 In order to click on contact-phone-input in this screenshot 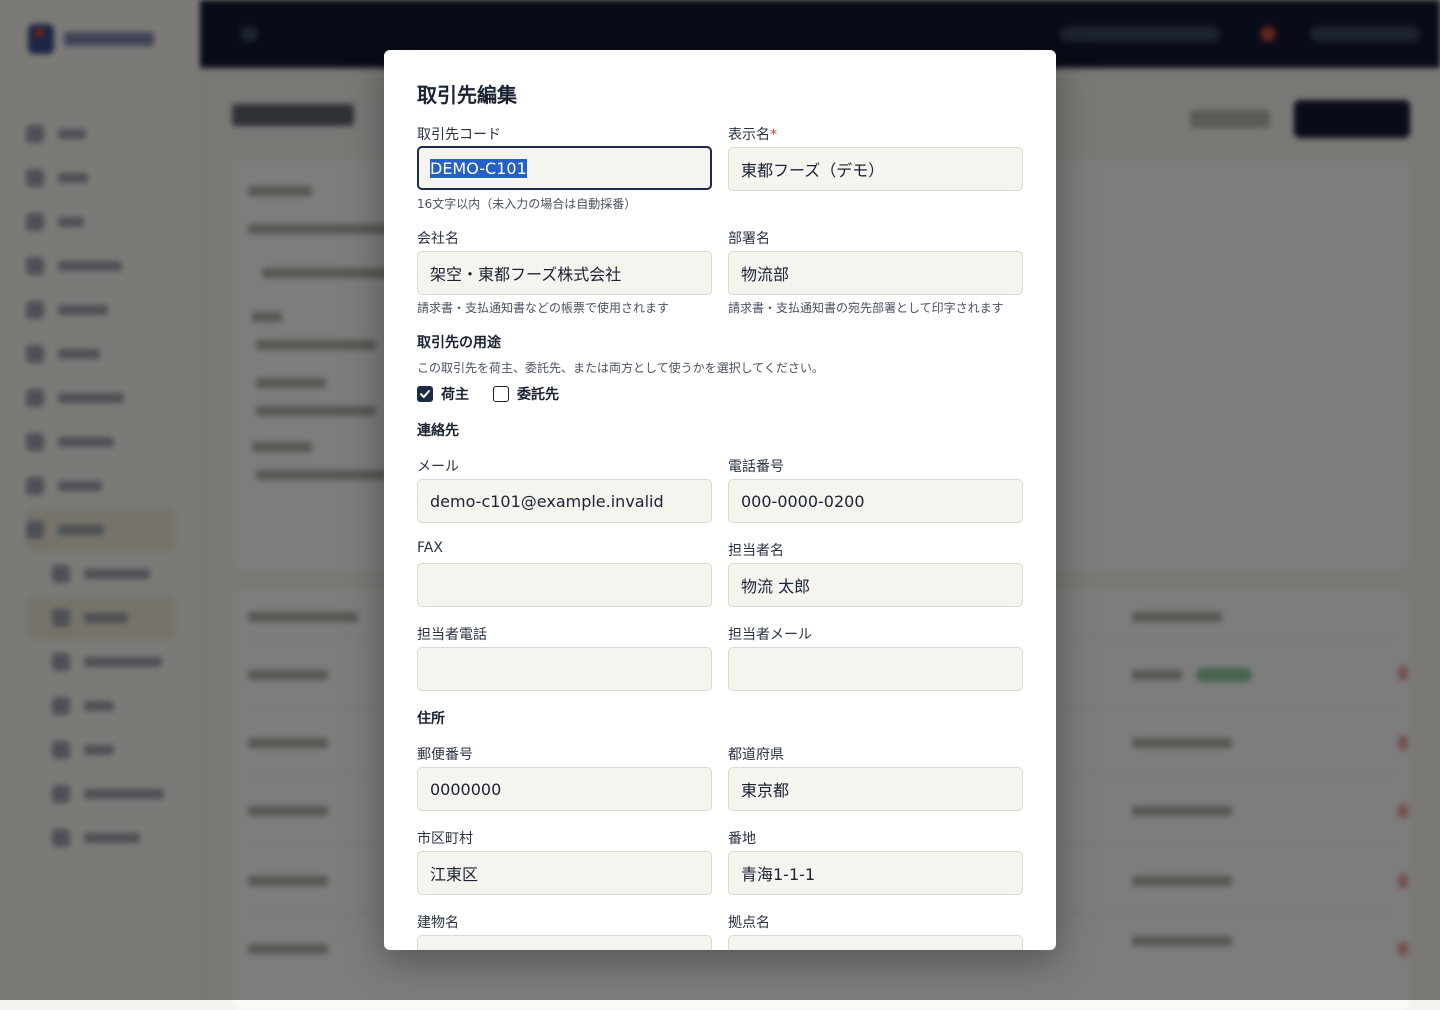, I will do `click(564, 669)`.